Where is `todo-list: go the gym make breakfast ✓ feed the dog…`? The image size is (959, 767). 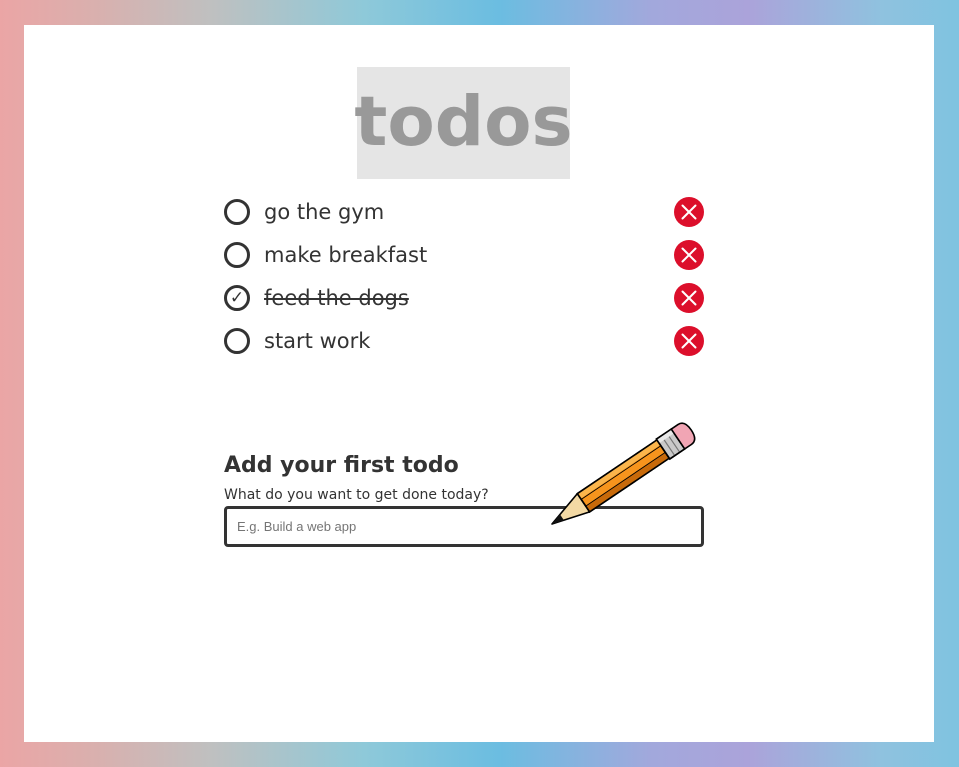
todo-list: go the gym make breakfast ✓ feed the dog… is located at coordinates (465, 283).